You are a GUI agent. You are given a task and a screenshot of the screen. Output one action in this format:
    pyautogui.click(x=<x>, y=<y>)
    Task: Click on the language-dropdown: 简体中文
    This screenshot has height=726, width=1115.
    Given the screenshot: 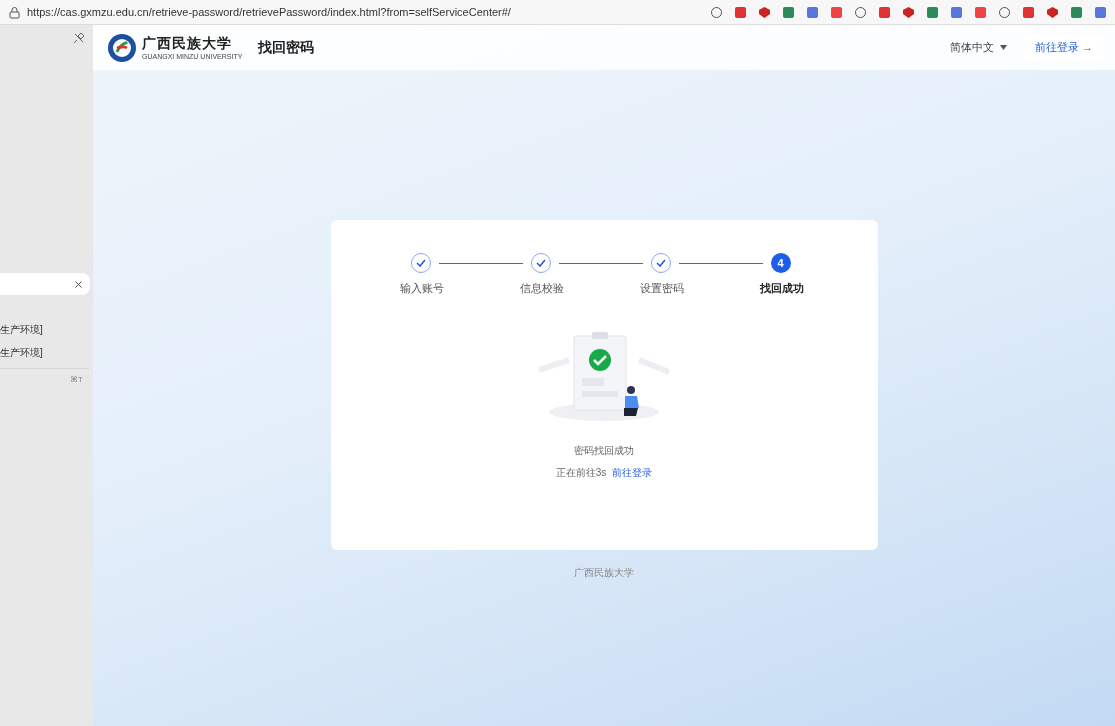 What is the action you would take?
    pyautogui.click(x=978, y=47)
    